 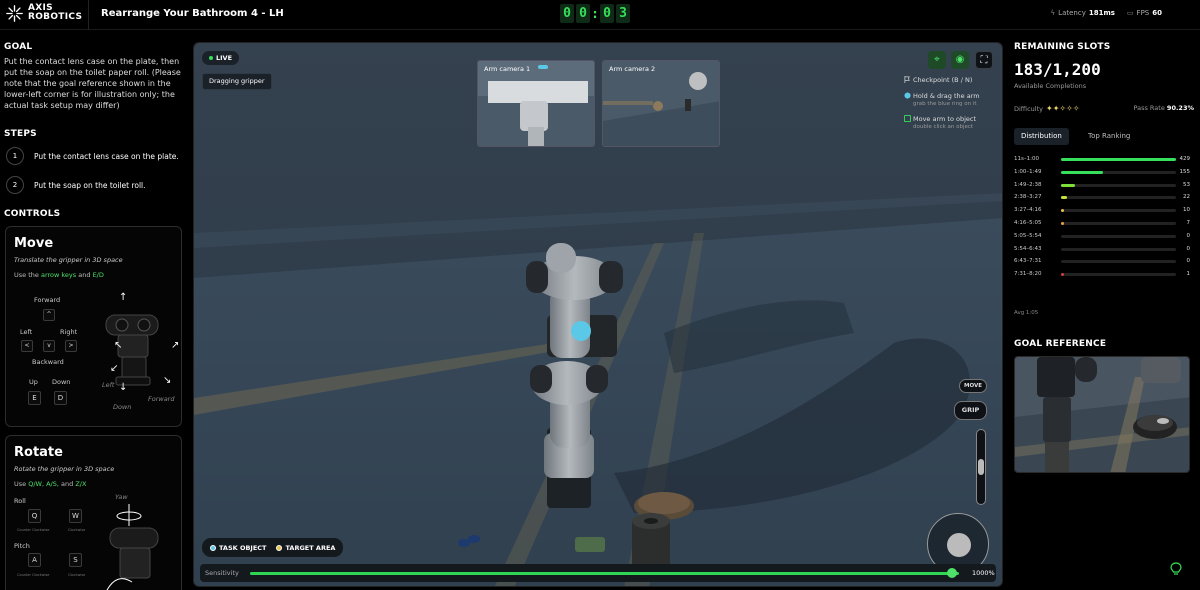 I want to click on move-hint: Use the arrow keys and E/D, so click(x=59, y=275).